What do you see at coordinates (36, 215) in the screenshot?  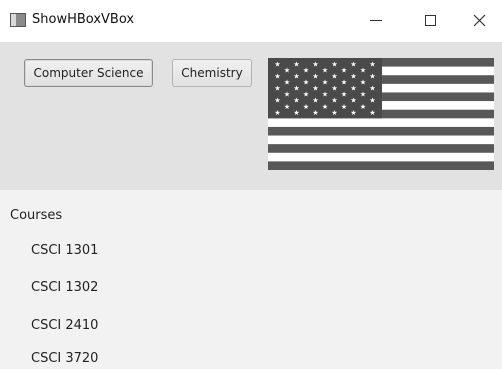 I see `courses-heading: Courses` at bounding box center [36, 215].